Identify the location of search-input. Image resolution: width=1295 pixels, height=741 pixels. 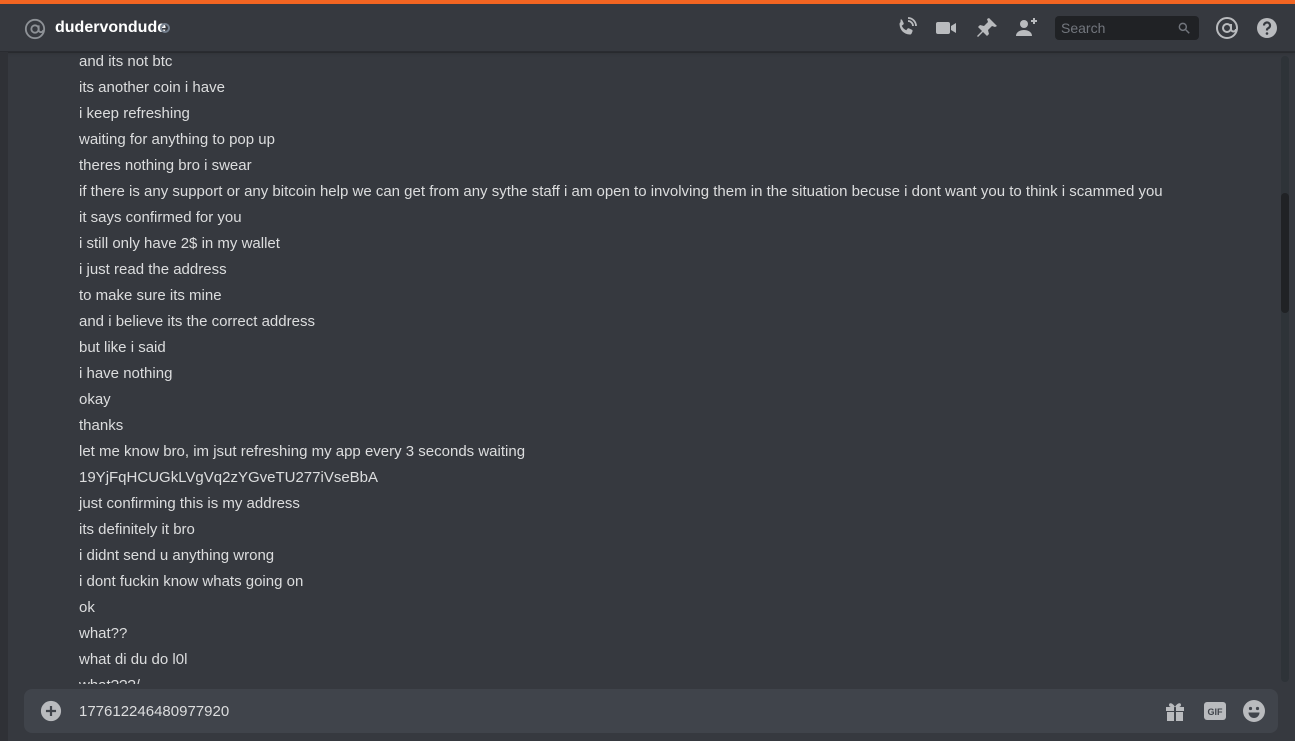
(1116, 28).